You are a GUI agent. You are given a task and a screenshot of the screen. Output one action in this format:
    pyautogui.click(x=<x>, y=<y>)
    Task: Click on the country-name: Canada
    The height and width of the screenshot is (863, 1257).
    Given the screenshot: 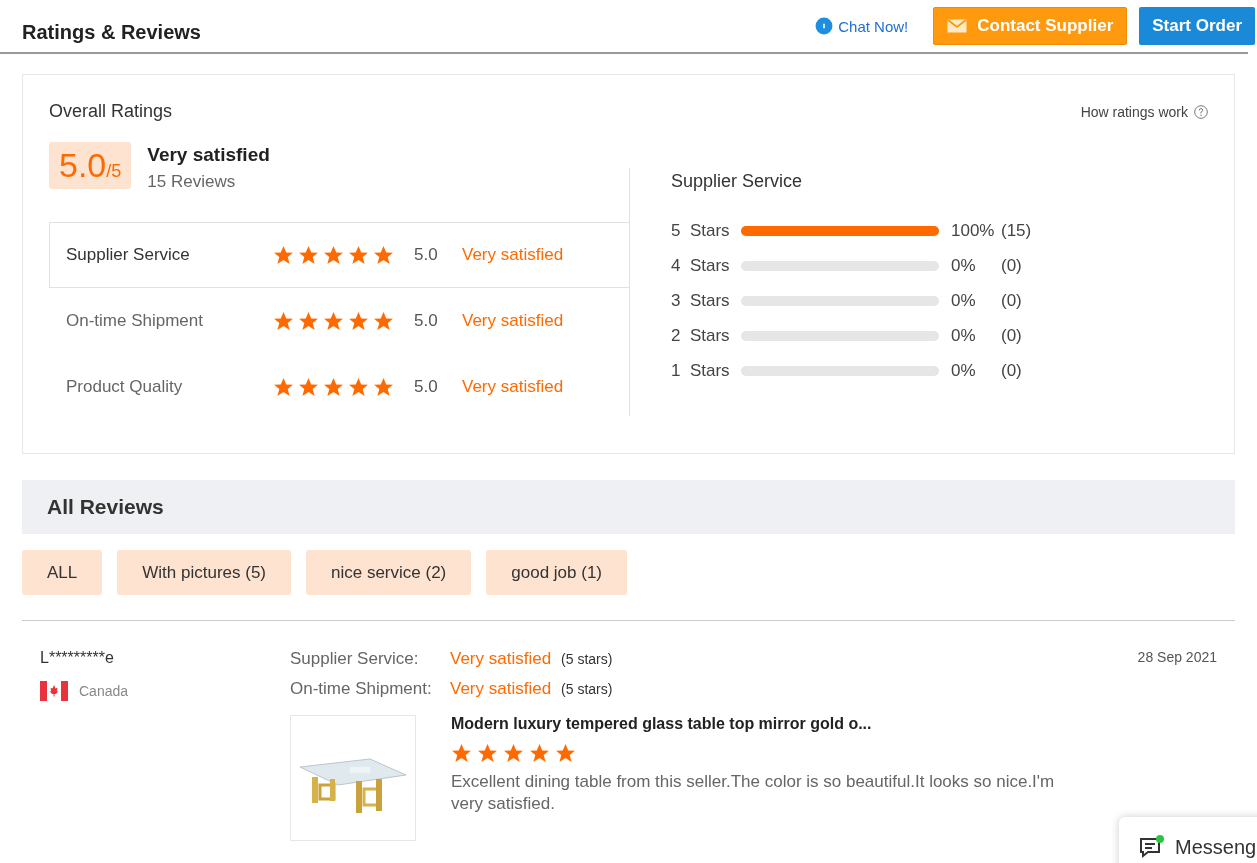 What is the action you would take?
    pyautogui.click(x=104, y=691)
    